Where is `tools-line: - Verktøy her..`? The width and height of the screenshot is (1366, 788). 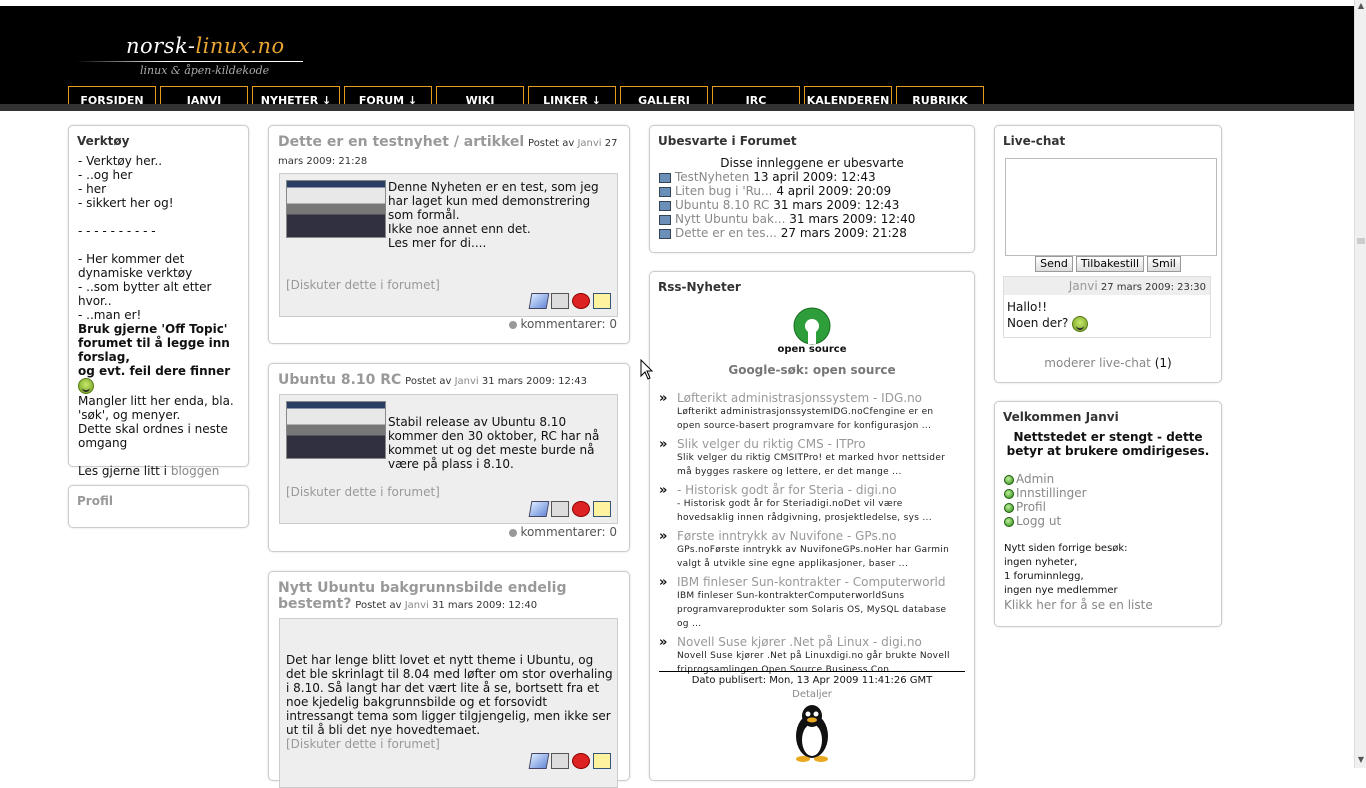
tools-line: - Verktøy her.. is located at coordinates (120, 161).